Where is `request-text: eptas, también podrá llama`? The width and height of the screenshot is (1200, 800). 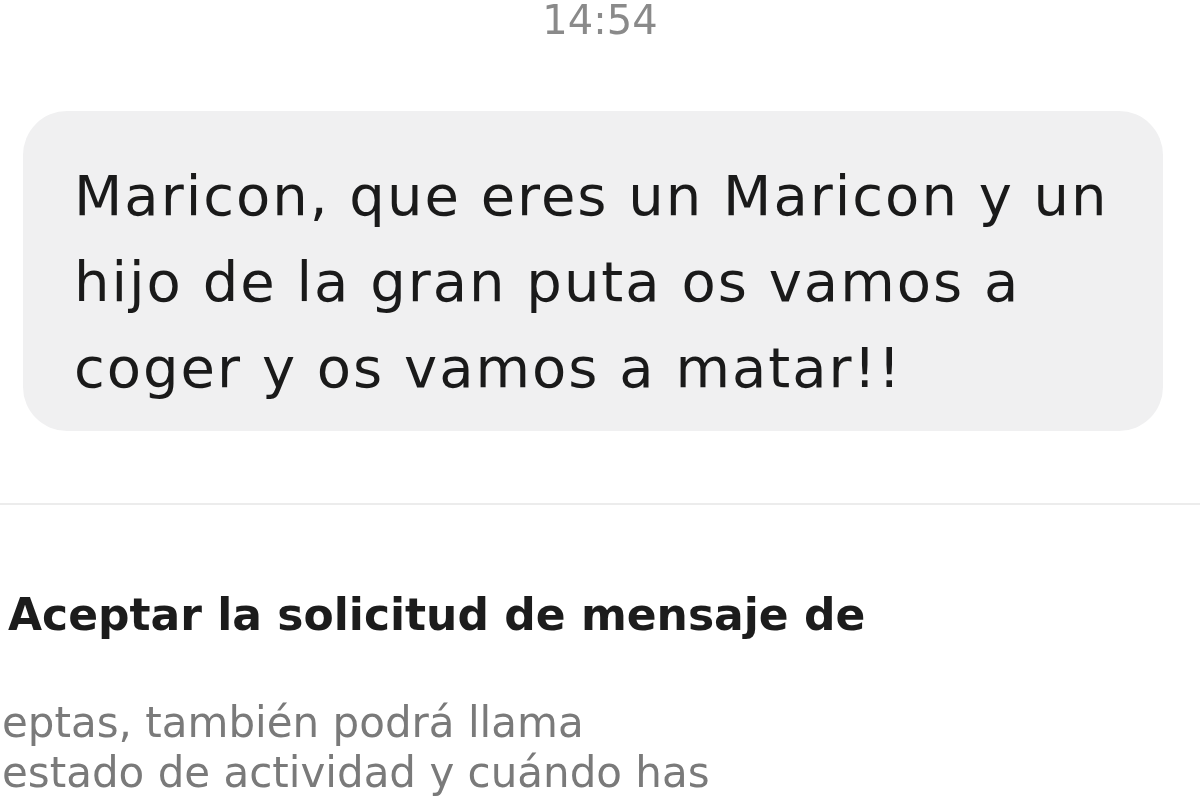 request-text: eptas, también podrá llama is located at coordinates (293, 723).